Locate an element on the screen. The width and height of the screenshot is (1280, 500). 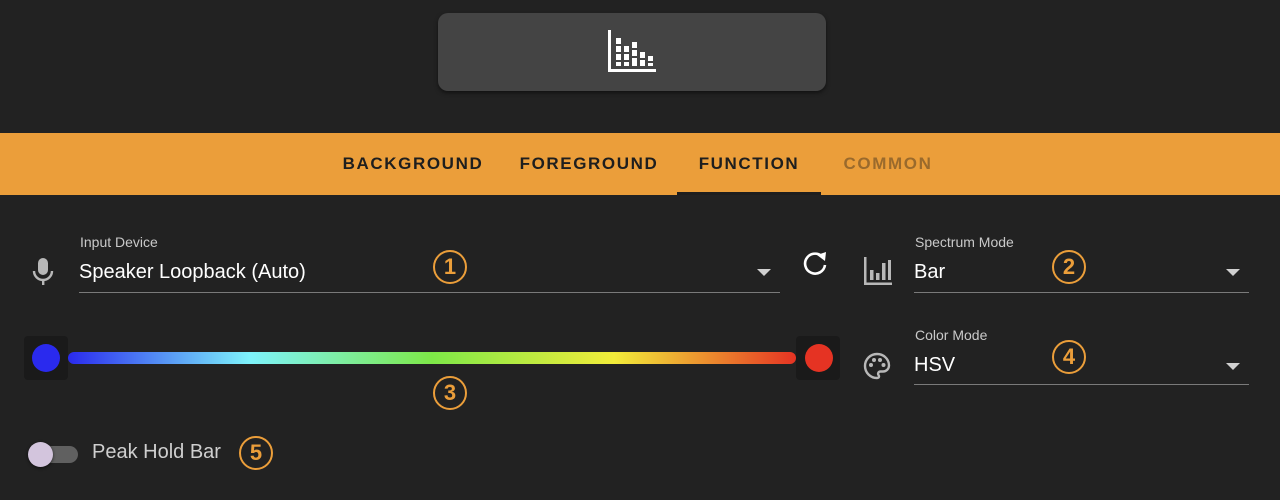
tab-background-label: BACKGROUND is located at coordinates (413, 163).